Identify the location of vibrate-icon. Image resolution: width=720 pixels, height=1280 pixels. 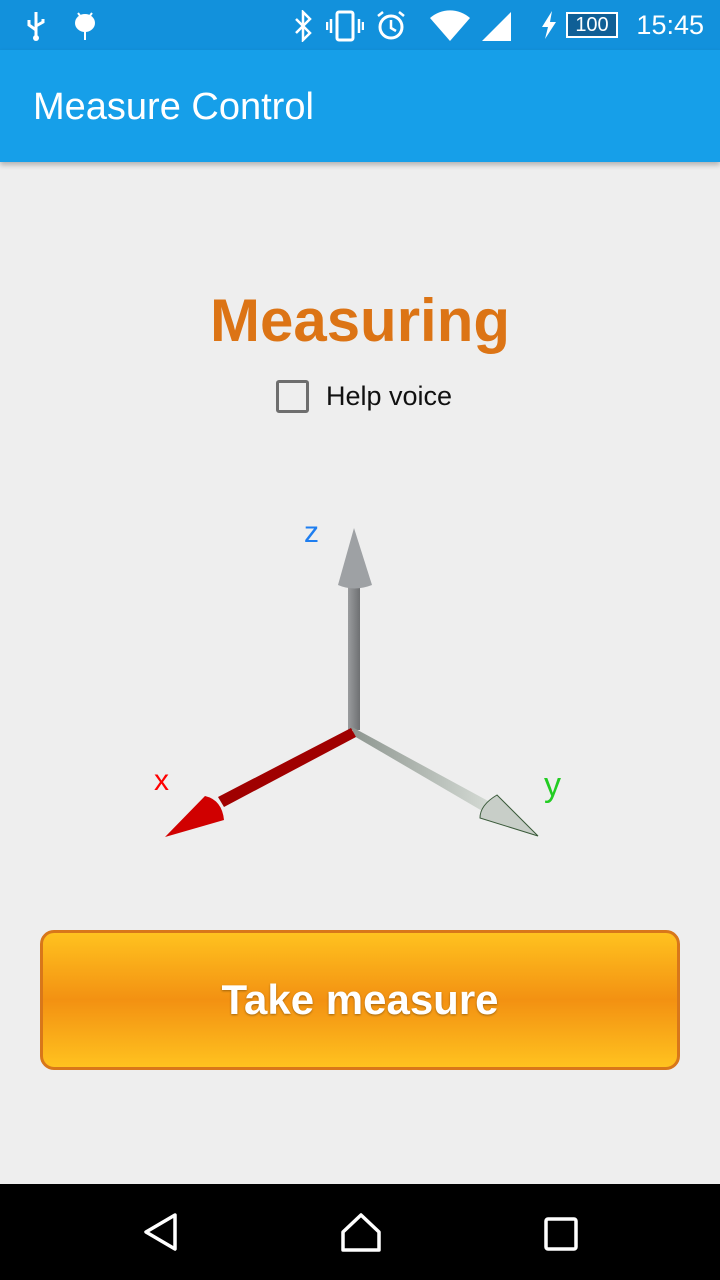
(345, 26).